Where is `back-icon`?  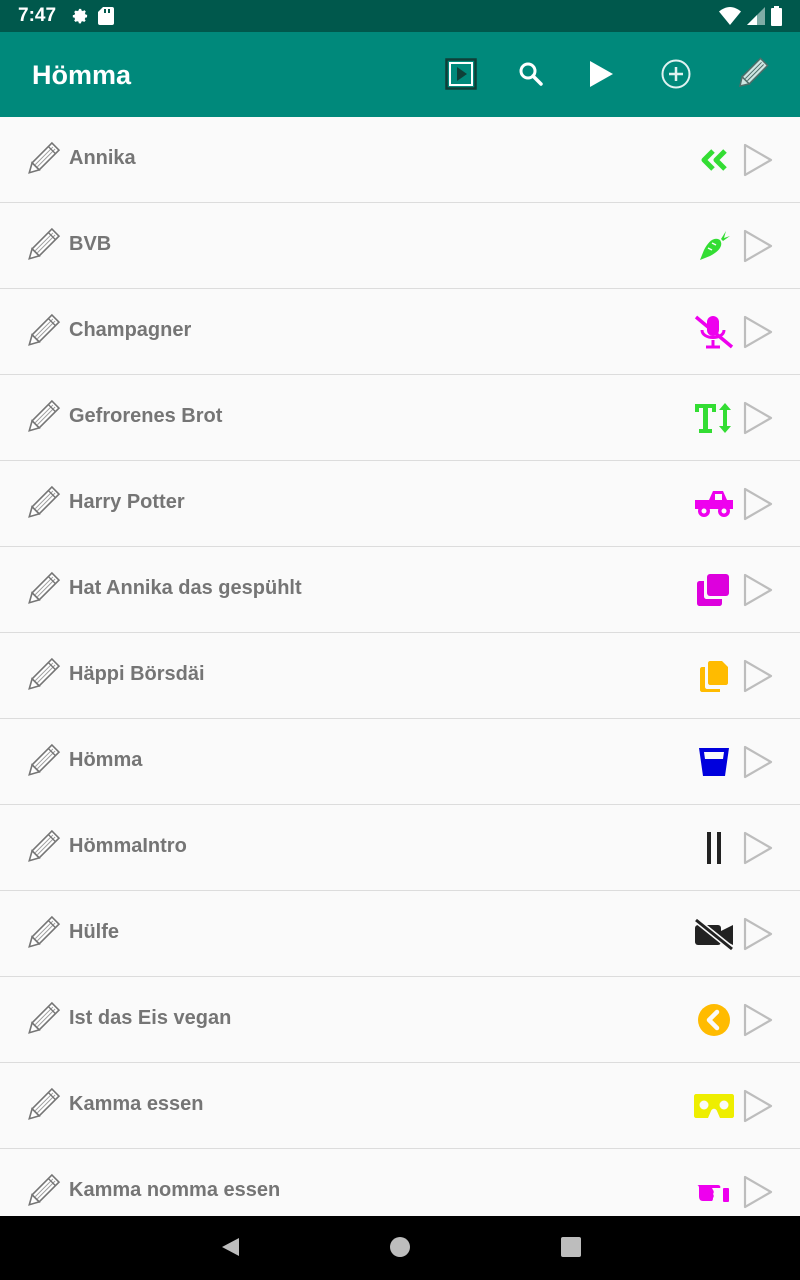 back-icon is located at coordinates (230, 1249).